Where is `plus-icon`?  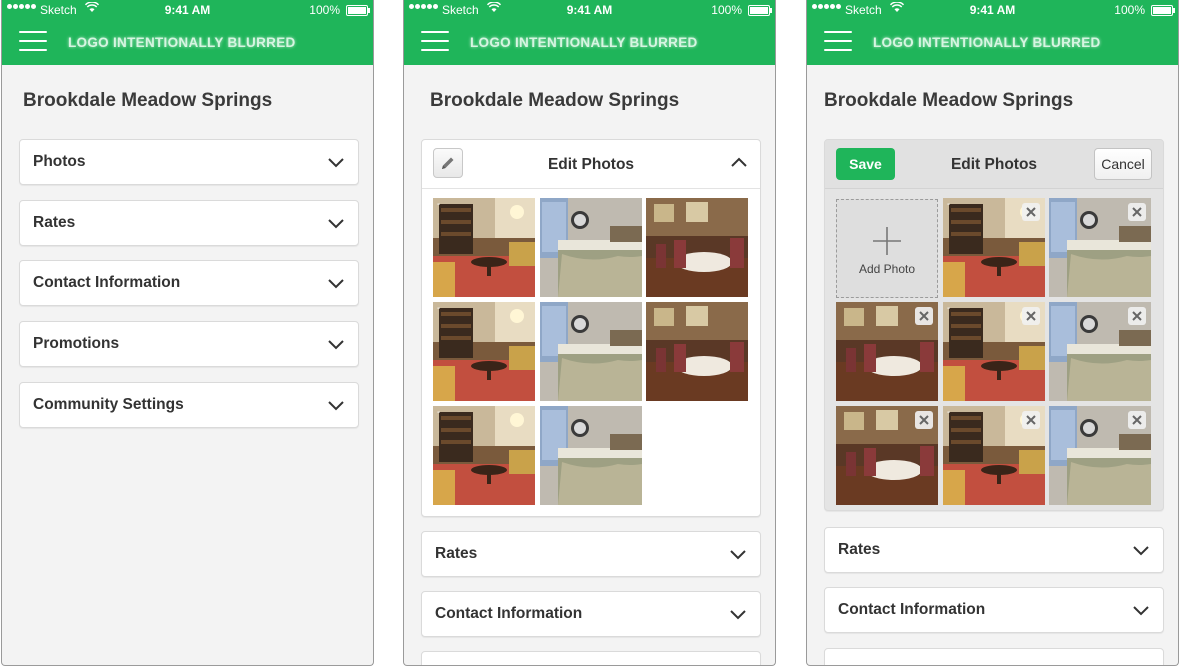 plus-icon is located at coordinates (887, 241).